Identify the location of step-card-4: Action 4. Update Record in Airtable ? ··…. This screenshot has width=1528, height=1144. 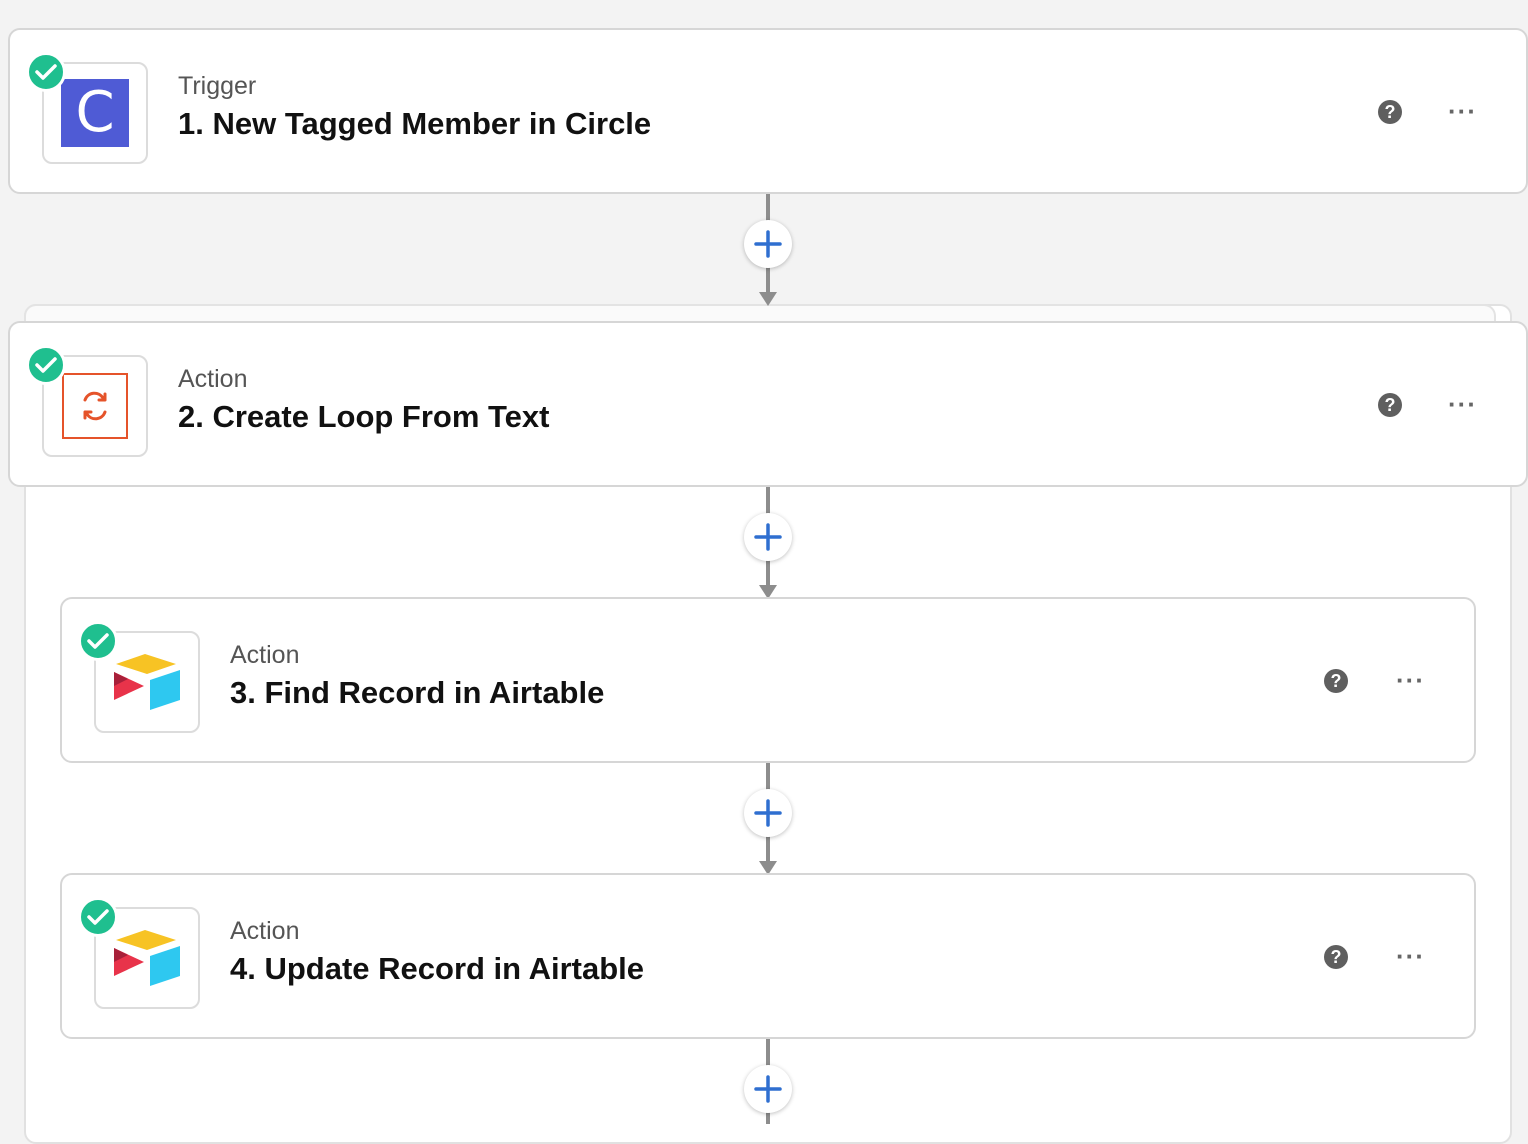
(768, 956).